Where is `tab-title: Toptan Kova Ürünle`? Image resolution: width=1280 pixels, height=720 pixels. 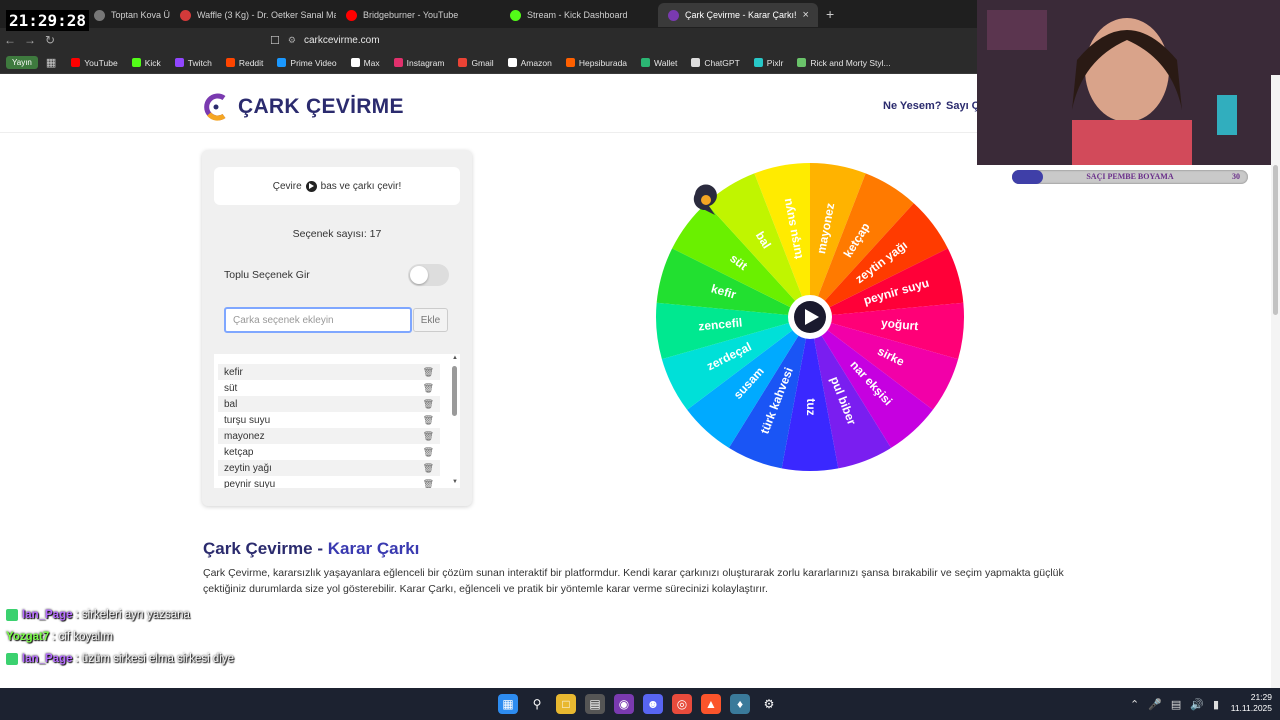 tab-title: Toptan Kova Ürünle is located at coordinates (140, 15).